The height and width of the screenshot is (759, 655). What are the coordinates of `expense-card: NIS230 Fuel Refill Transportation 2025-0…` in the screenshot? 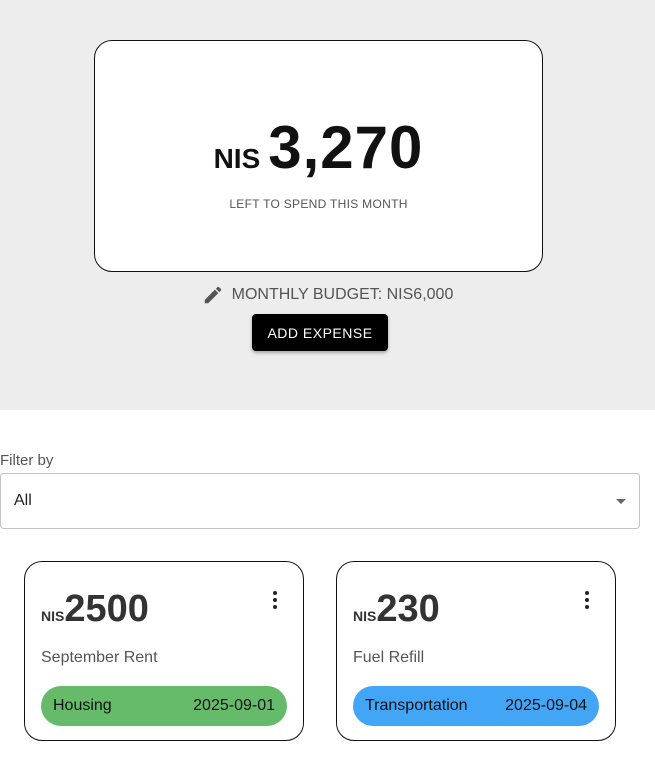 It's located at (476, 651).